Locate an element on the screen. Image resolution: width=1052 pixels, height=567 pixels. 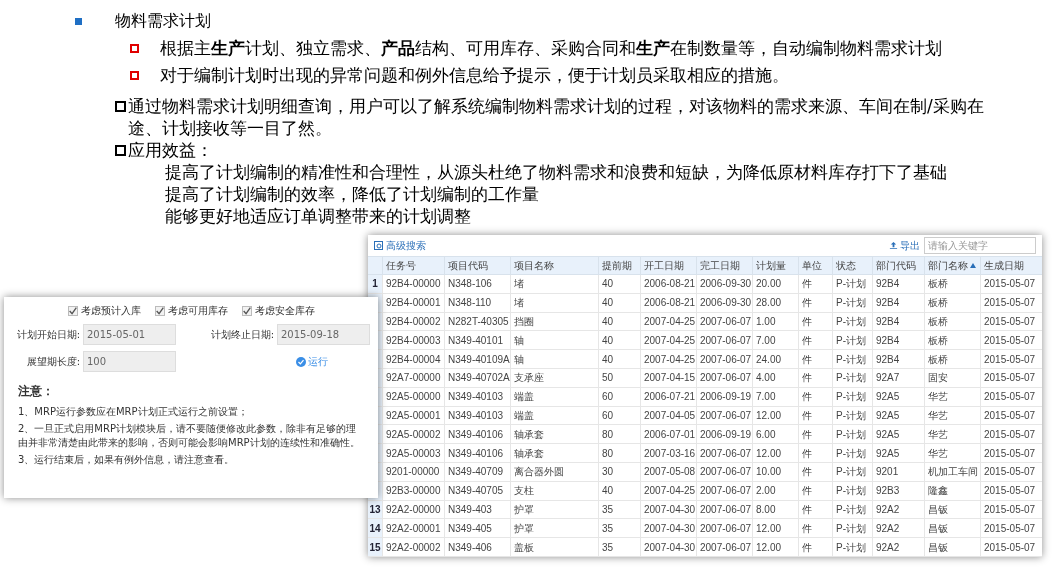
notice-text: 1、MRP运行参数应在MRP计划正式运行之前设置； is located at coordinates (133, 412).